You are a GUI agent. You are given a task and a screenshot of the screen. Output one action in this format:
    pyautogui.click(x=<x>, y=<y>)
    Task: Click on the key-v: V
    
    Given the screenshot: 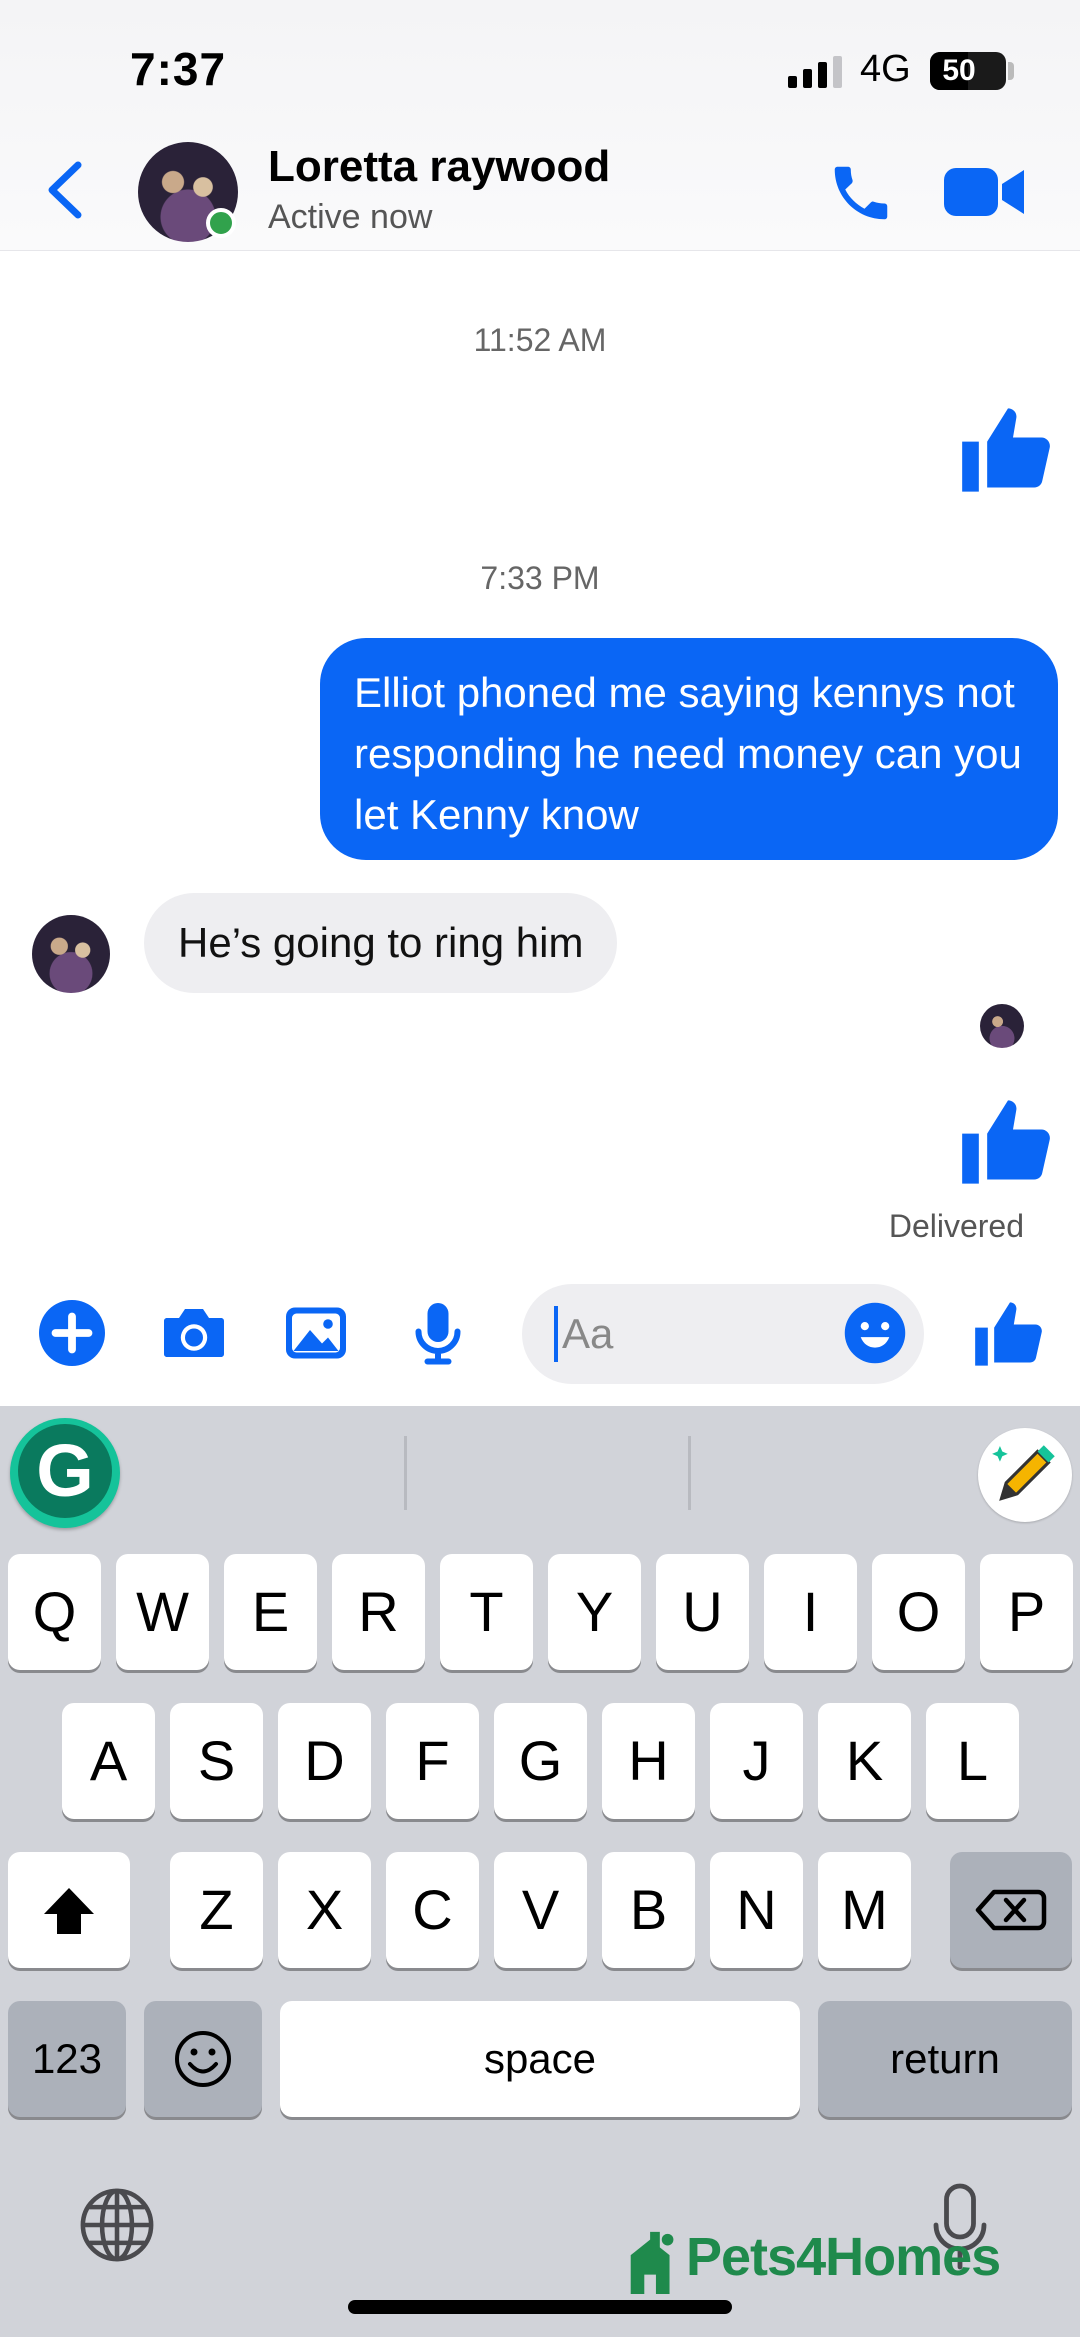 What is the action you would take?
    pyautogui.click(x=540, y=1910)
    